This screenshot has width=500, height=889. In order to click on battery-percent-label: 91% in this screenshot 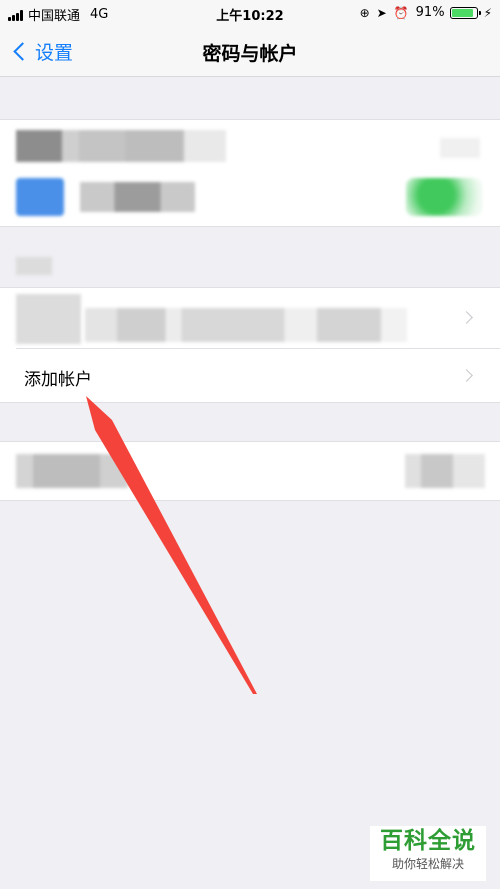, I will do `click(430, 12)`.